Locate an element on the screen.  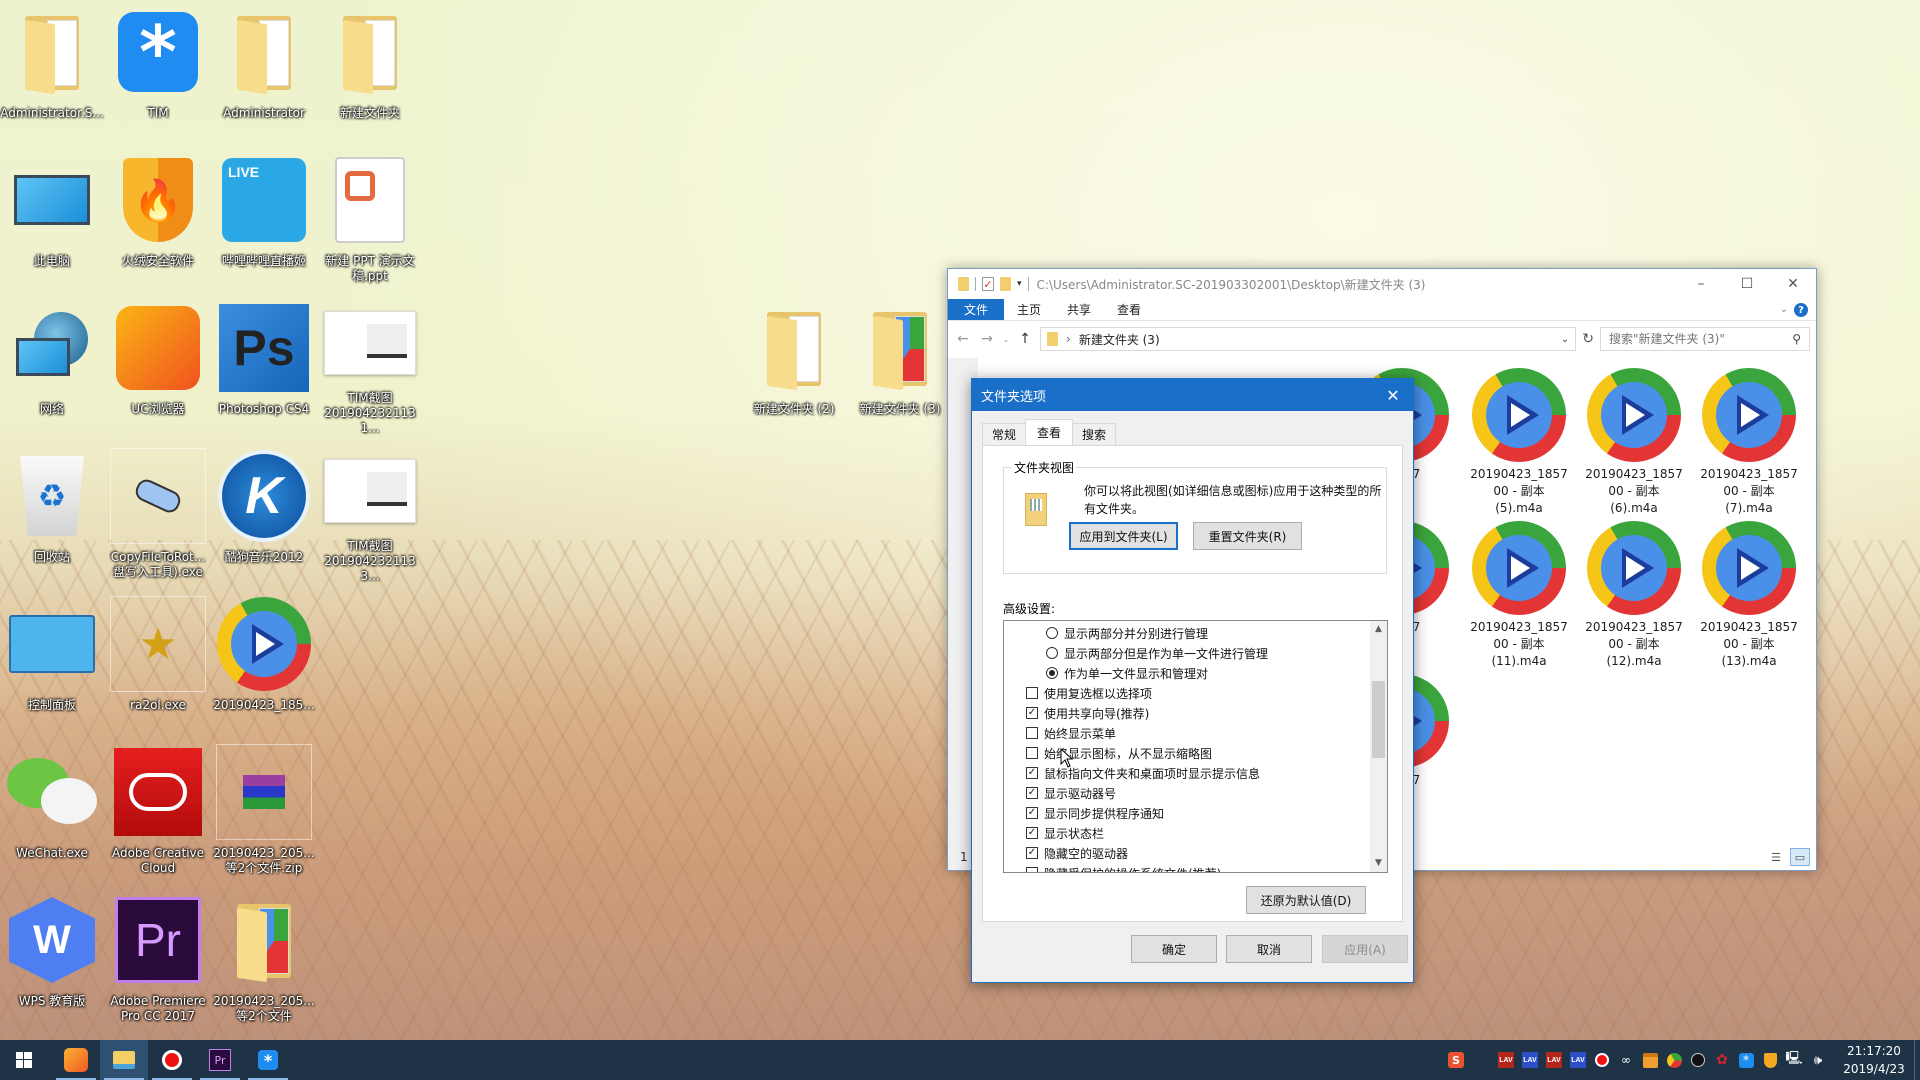
expand-ribbon-icon: ⌄ is located at coordinates (1784, 309).